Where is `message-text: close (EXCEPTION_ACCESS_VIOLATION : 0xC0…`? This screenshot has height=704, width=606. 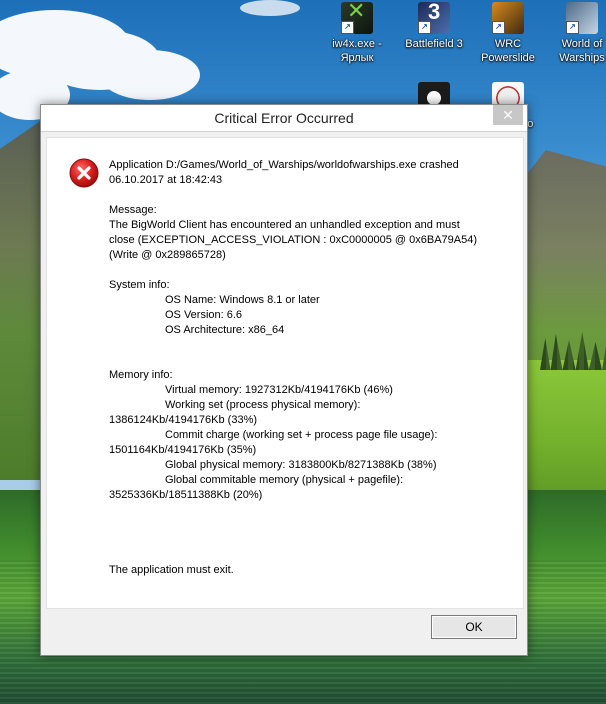
message-text: close (EXCEPTION_ACCESS_VIOLATION : 0xC0… is located at coordinates (293, 240).